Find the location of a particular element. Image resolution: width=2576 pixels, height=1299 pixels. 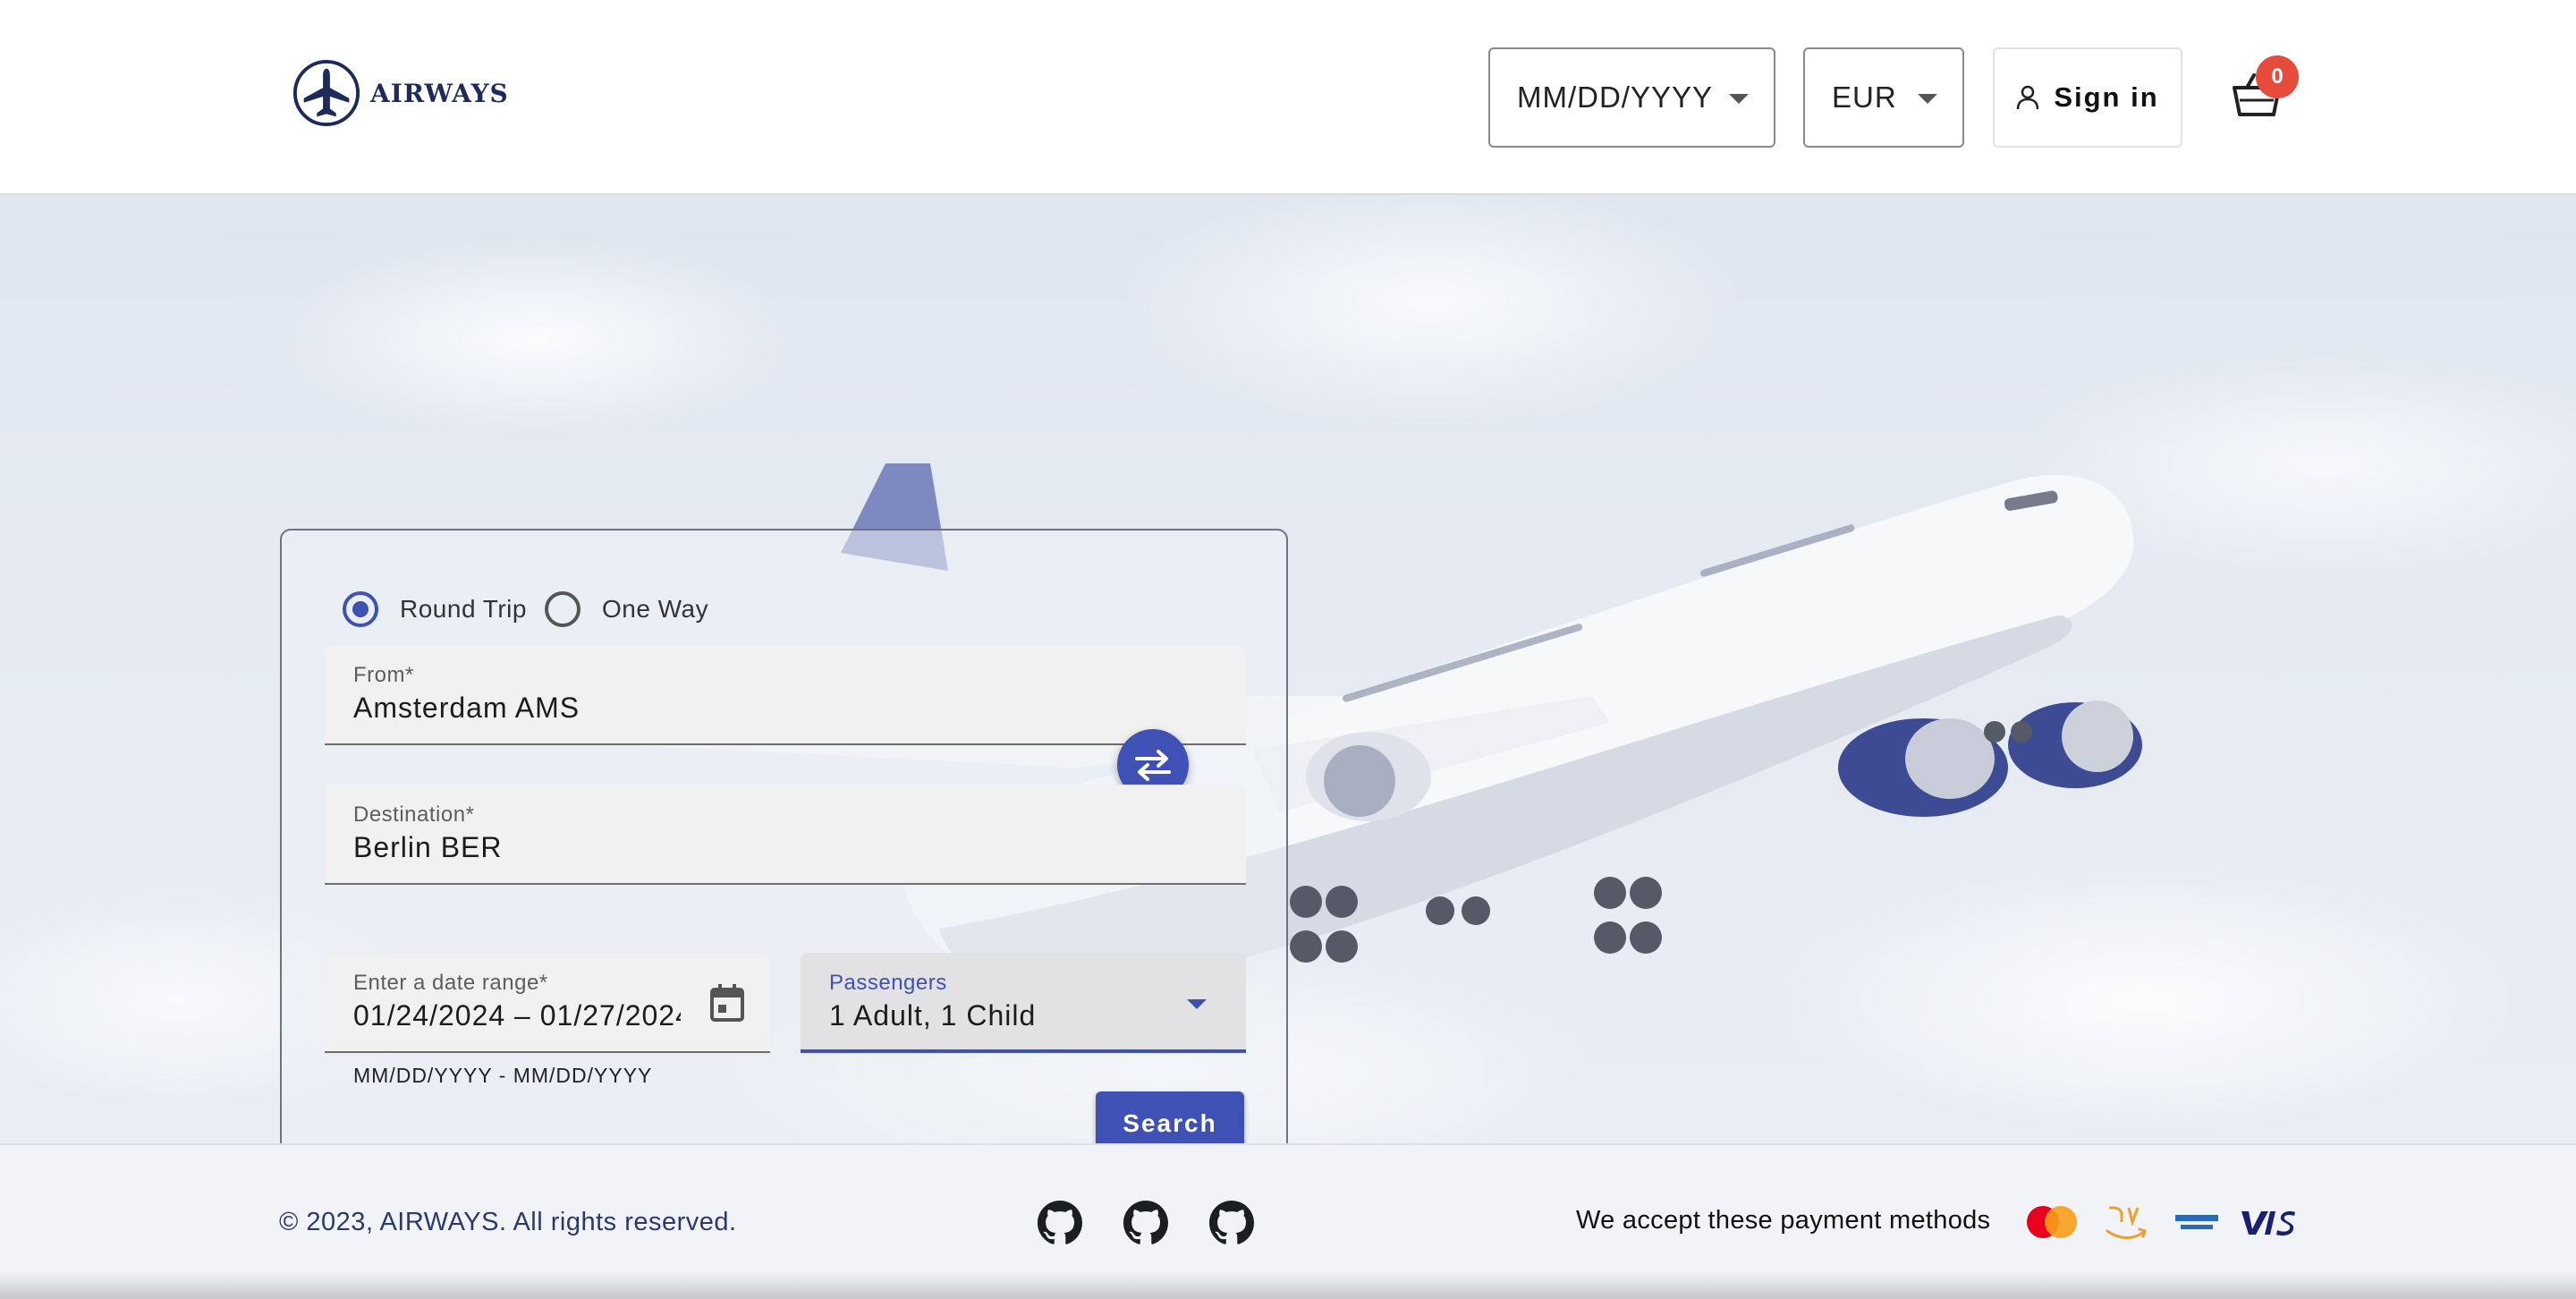

date-format-select: MM/DD/YYYY is located at coordinates (1631, 97).